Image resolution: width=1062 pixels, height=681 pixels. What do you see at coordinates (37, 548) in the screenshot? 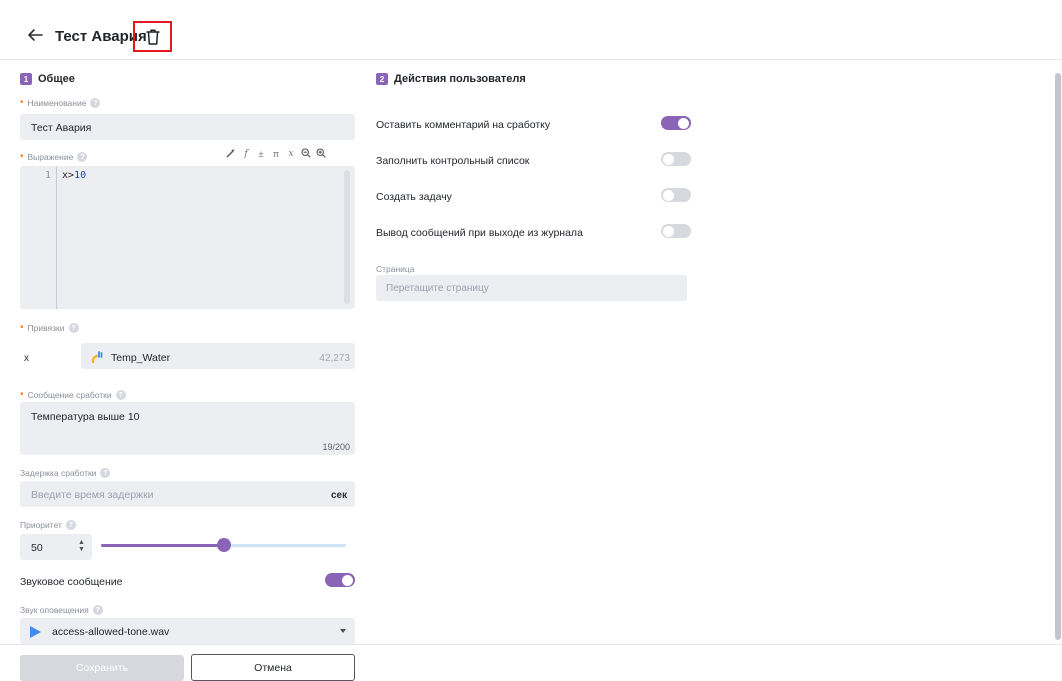
I see `priority-value: 50` at bounding box center [37, 548].